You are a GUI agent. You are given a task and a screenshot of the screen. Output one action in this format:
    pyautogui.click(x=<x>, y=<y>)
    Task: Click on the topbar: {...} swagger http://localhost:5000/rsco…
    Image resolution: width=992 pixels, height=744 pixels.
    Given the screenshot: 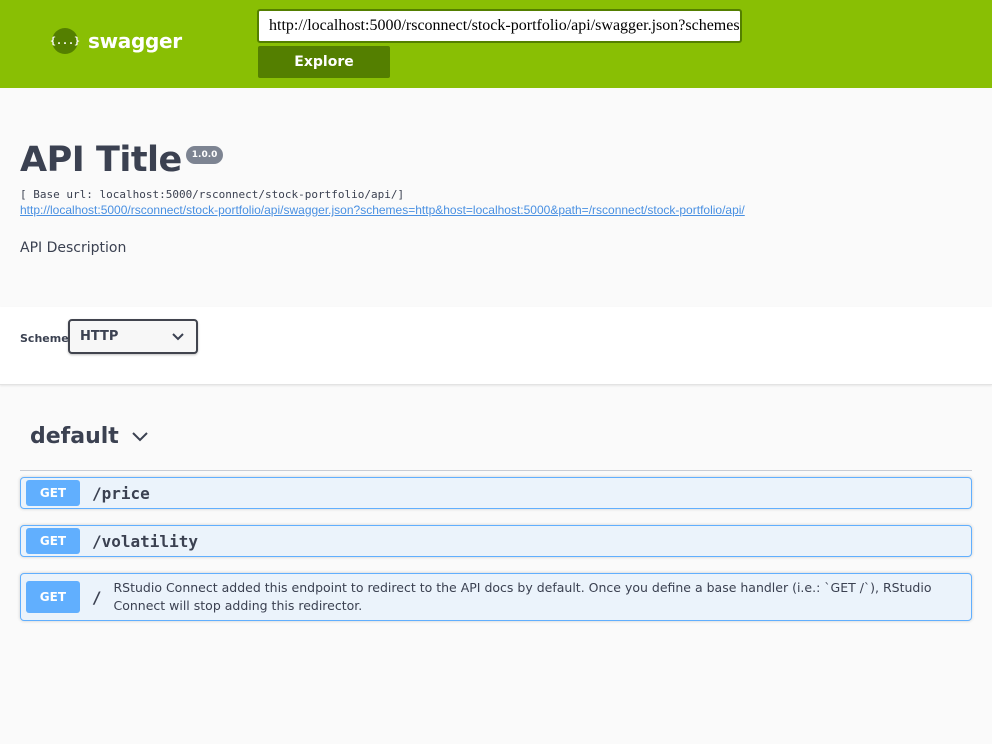 What is the action you would take?
    pyautogui.click(x=496, y=44)
    